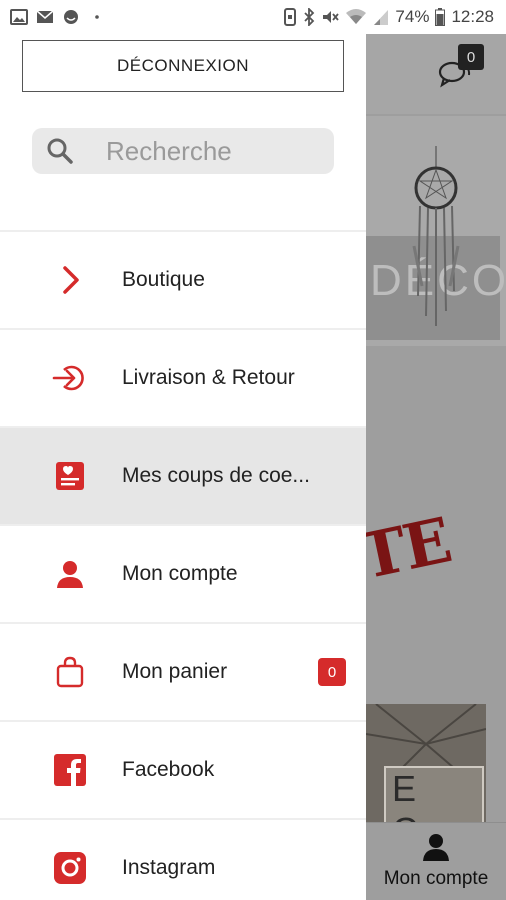  Describe the element at coordinates (472, 16) in the screenshot. I see `clock: 12:28` at that location.